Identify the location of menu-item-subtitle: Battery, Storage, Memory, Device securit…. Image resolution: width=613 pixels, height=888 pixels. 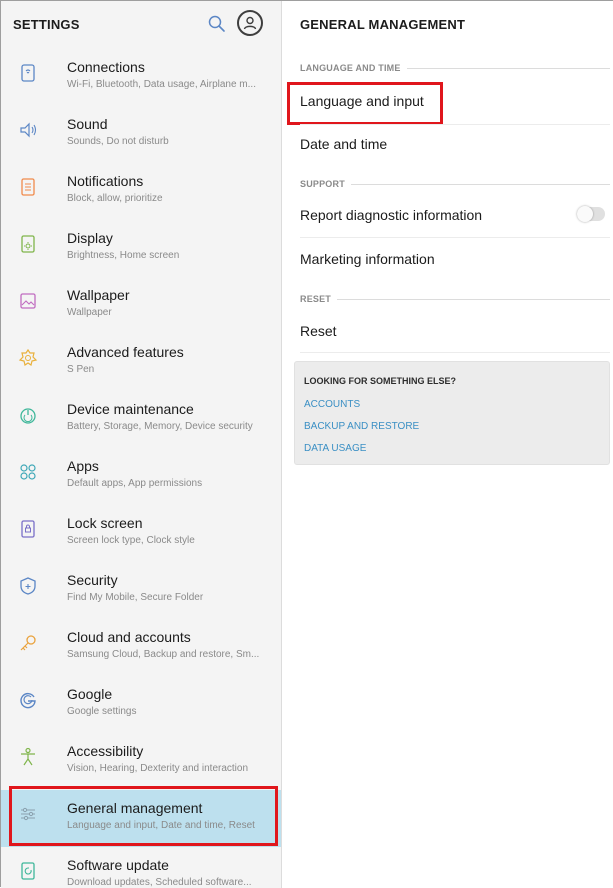
(160, 426).